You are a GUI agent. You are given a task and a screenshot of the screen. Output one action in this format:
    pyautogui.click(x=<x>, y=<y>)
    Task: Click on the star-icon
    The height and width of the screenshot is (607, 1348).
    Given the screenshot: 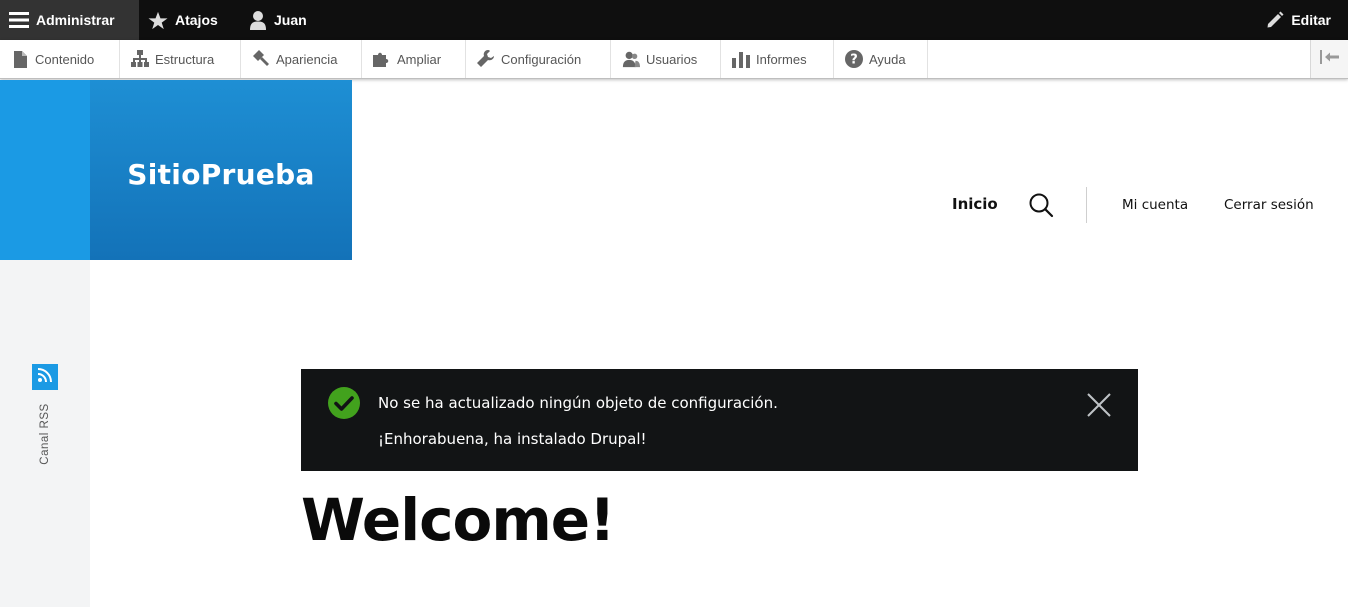 What is the action you would take?
    pyautogui.click(x=158, y=20)
    